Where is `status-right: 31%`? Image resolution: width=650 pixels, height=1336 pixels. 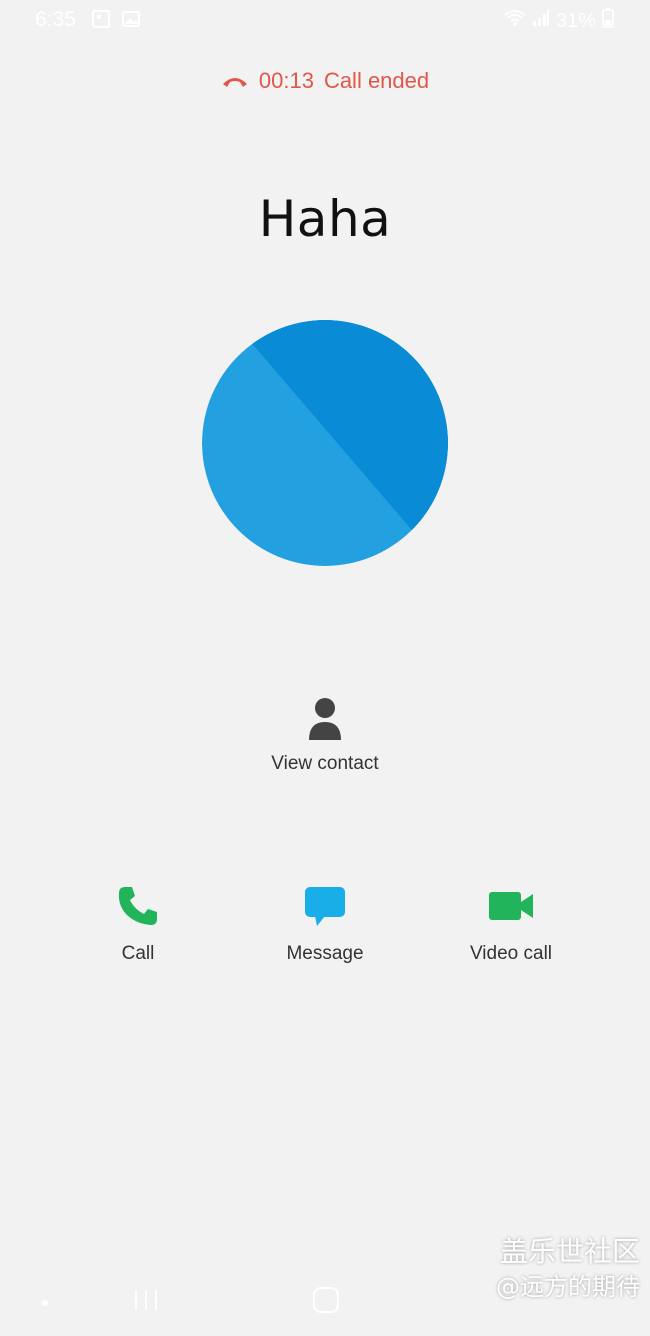
status-right: 31% is located at coordinates (559, 21).